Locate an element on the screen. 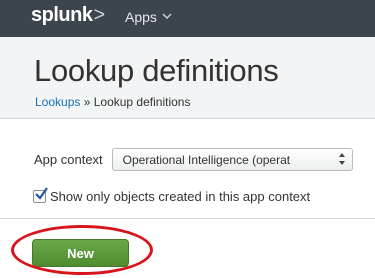  new-button: New is located at coordinates (80, 253).